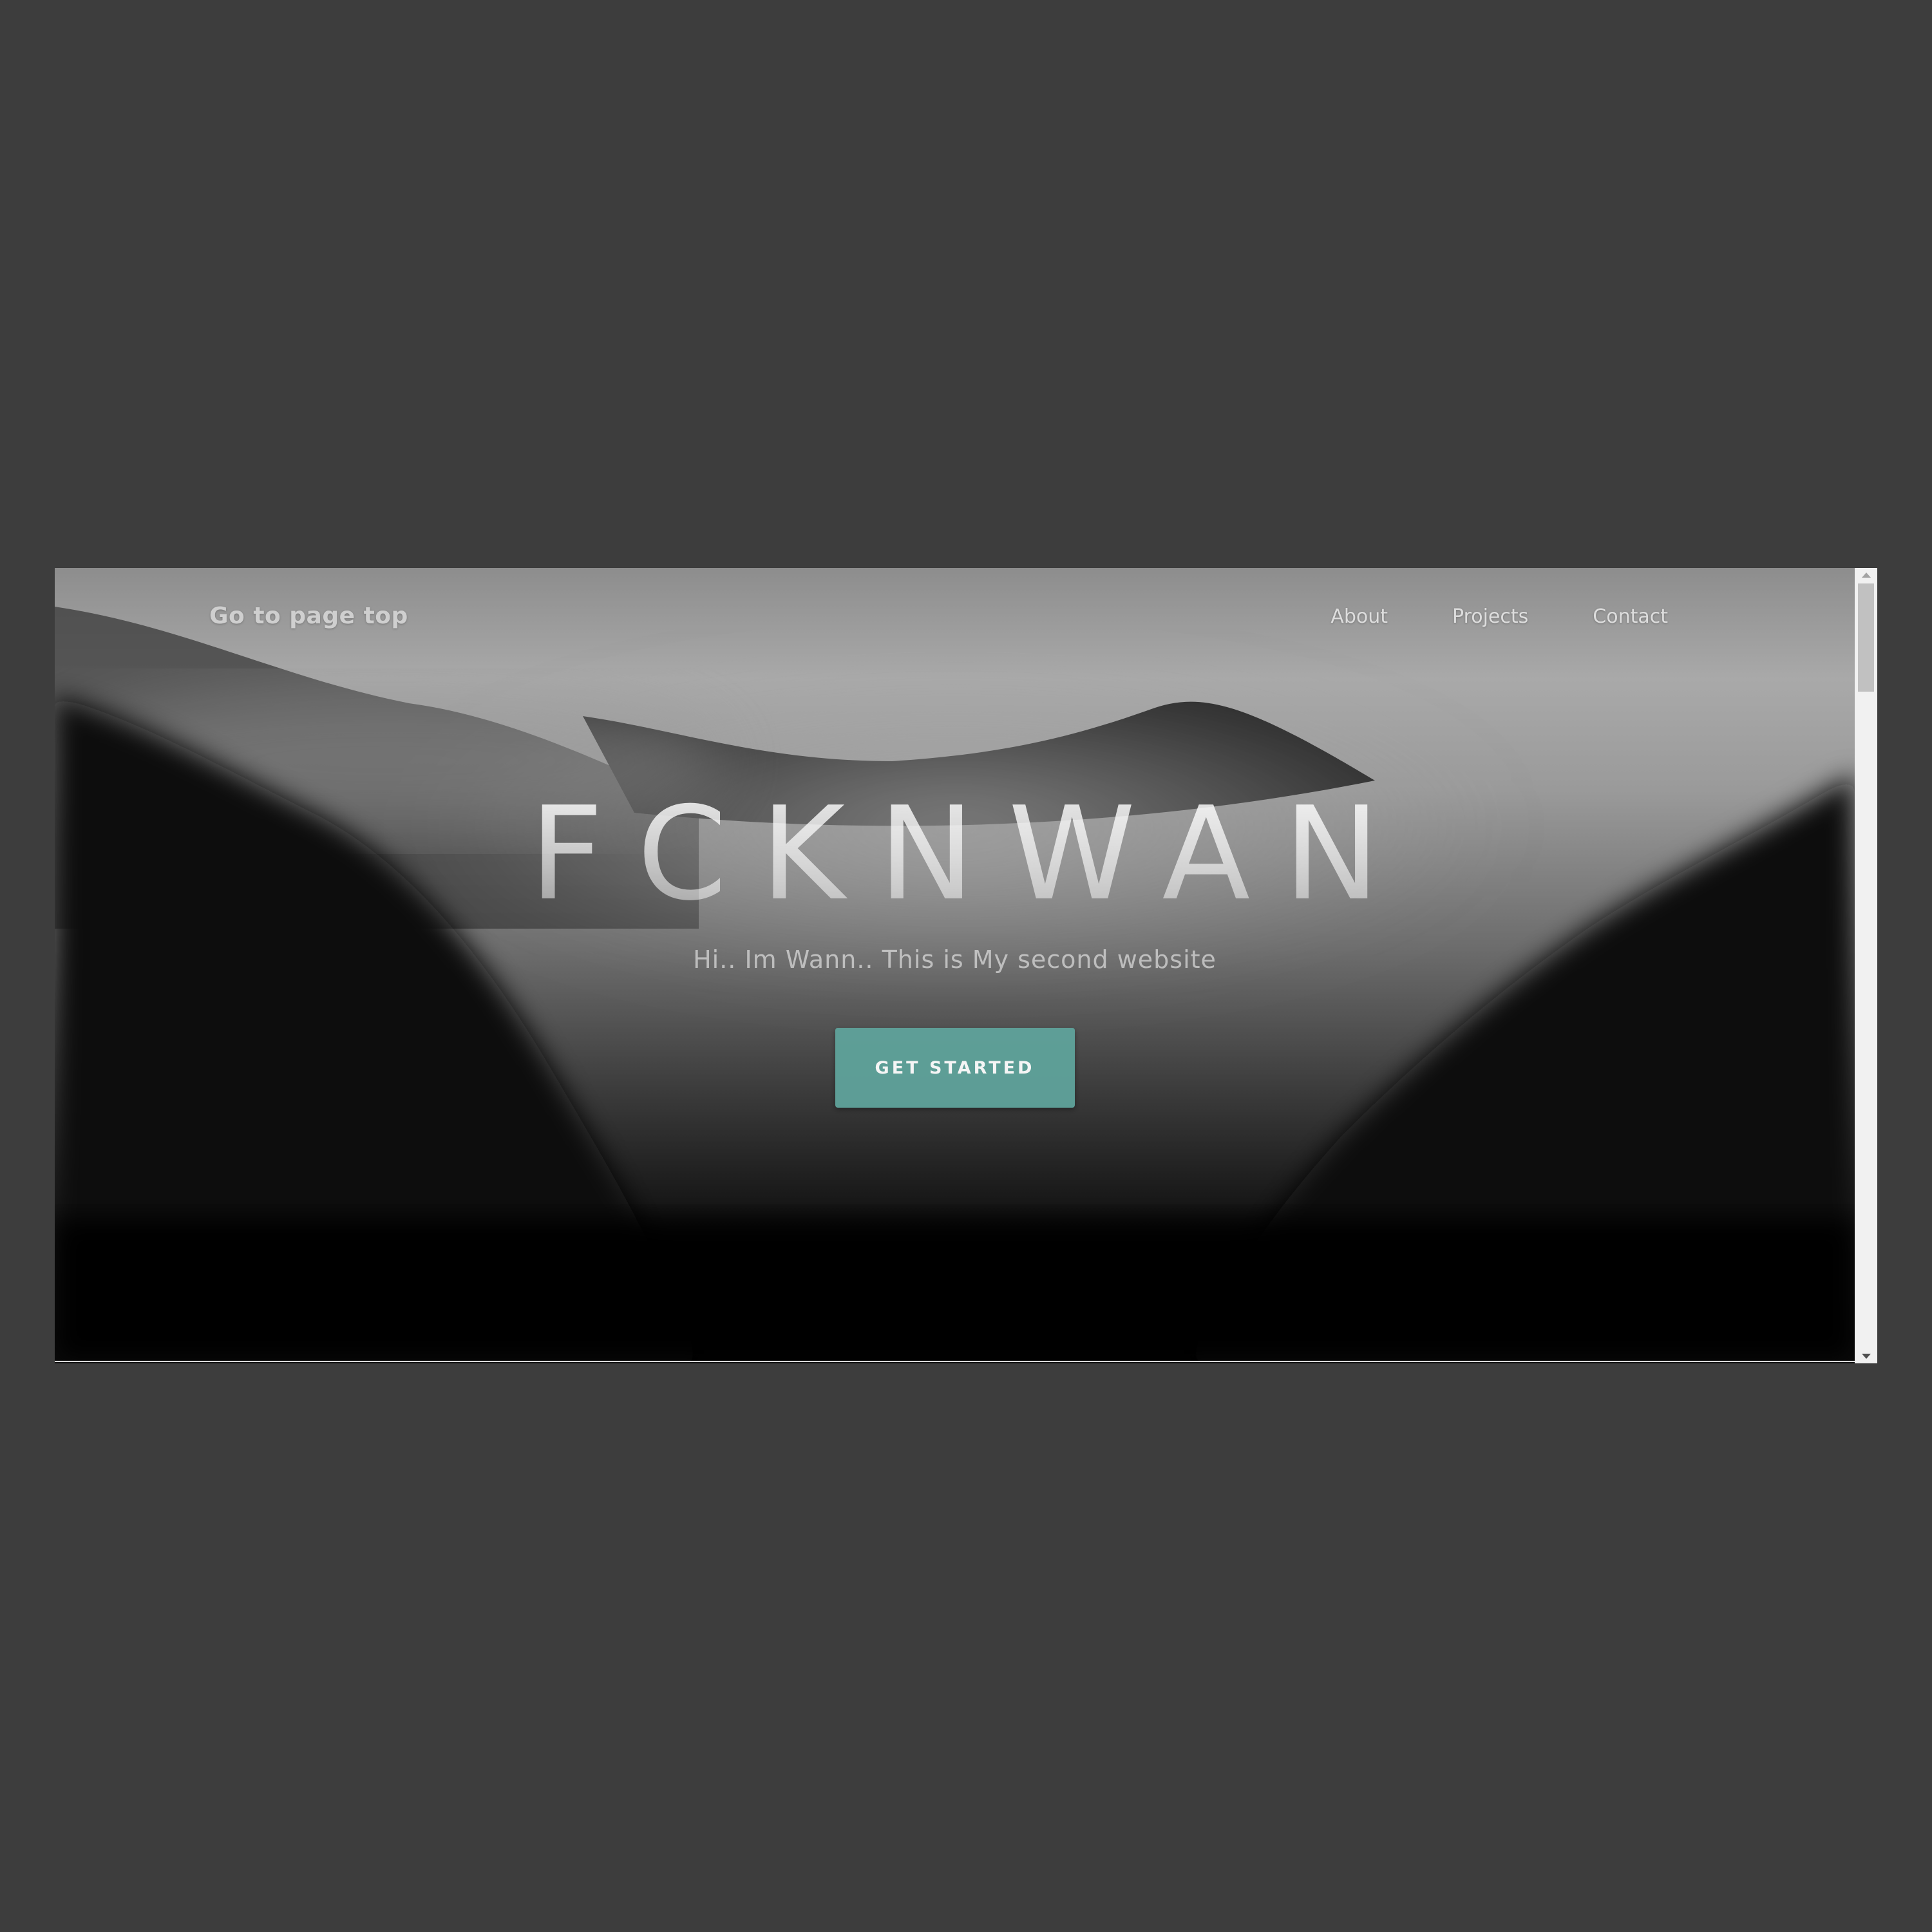 The image size is (1932, 1932). What do you see at coordinates (955, 1068) in the screenshot?
I see `get-started-button: GET STARTED` at bounding box center [955, 1068].